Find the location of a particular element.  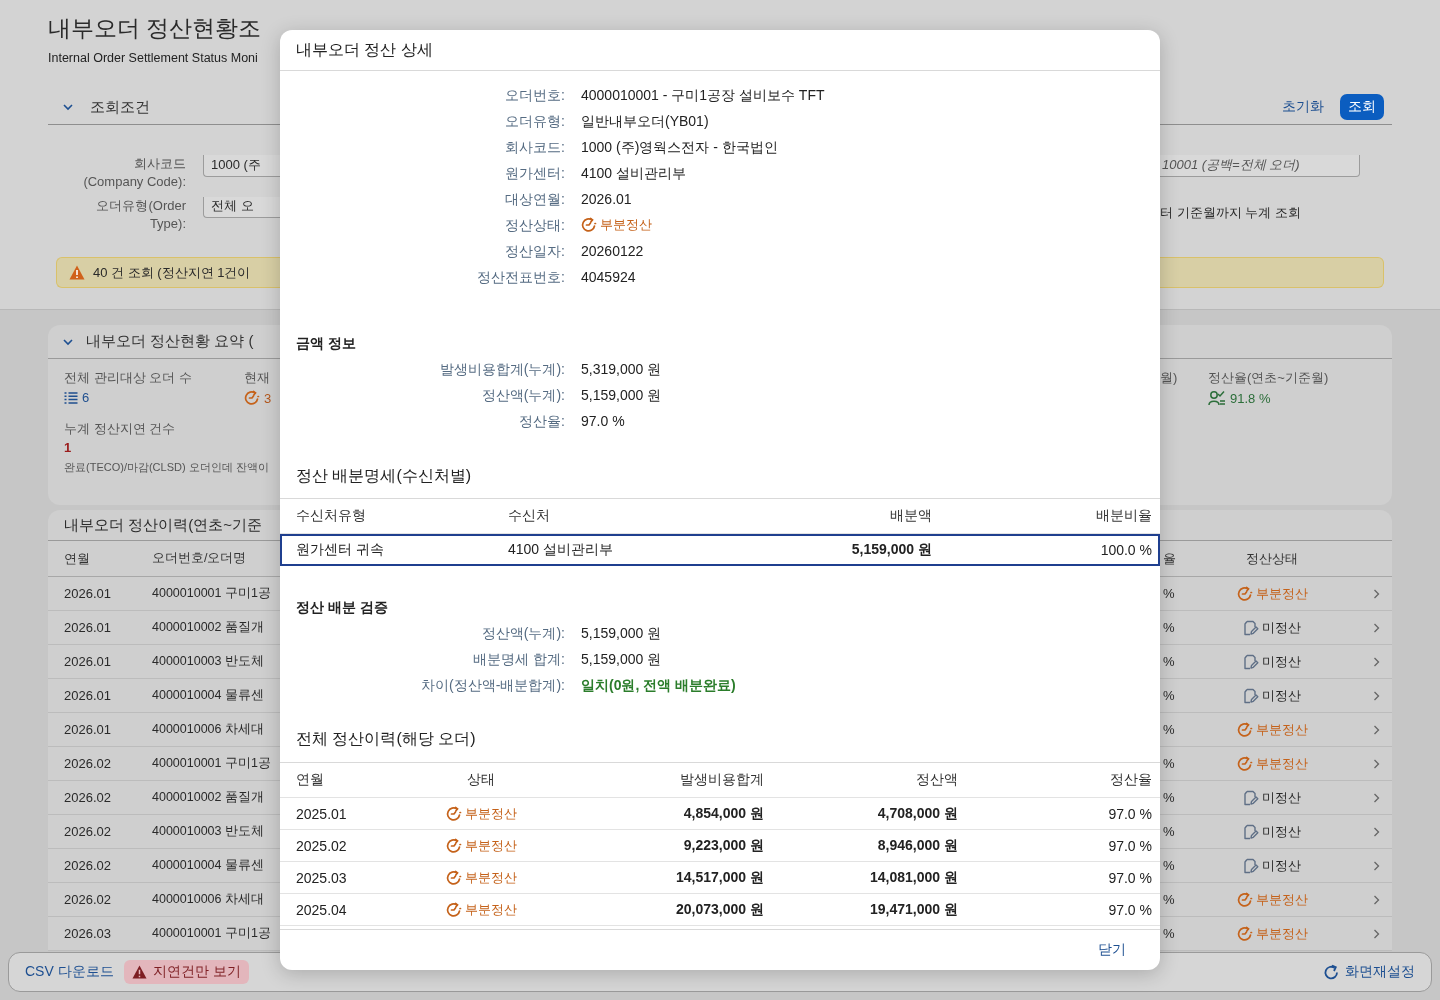

column-header: 배분비율 is located at coordinates (1123, 516).